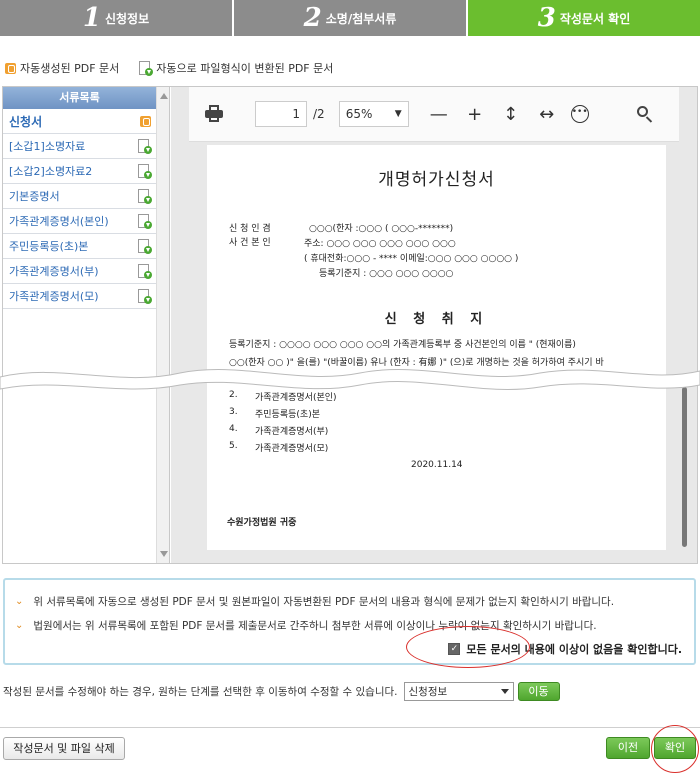 The image size is (700, 778). Describe the element at coordinates (91, 18) in the screenshot. I see `step-number: 1` at that location.